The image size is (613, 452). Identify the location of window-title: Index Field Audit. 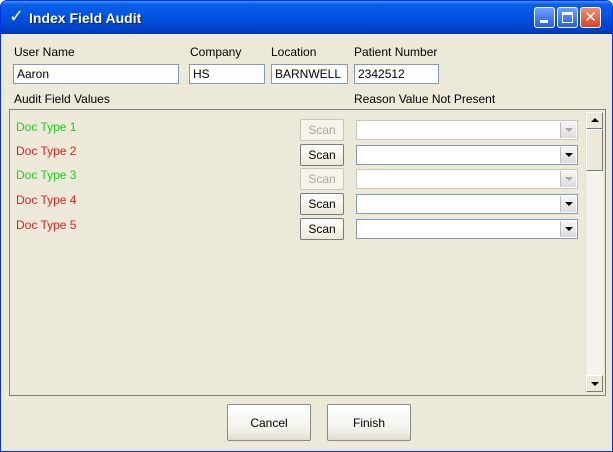
(85, 18).